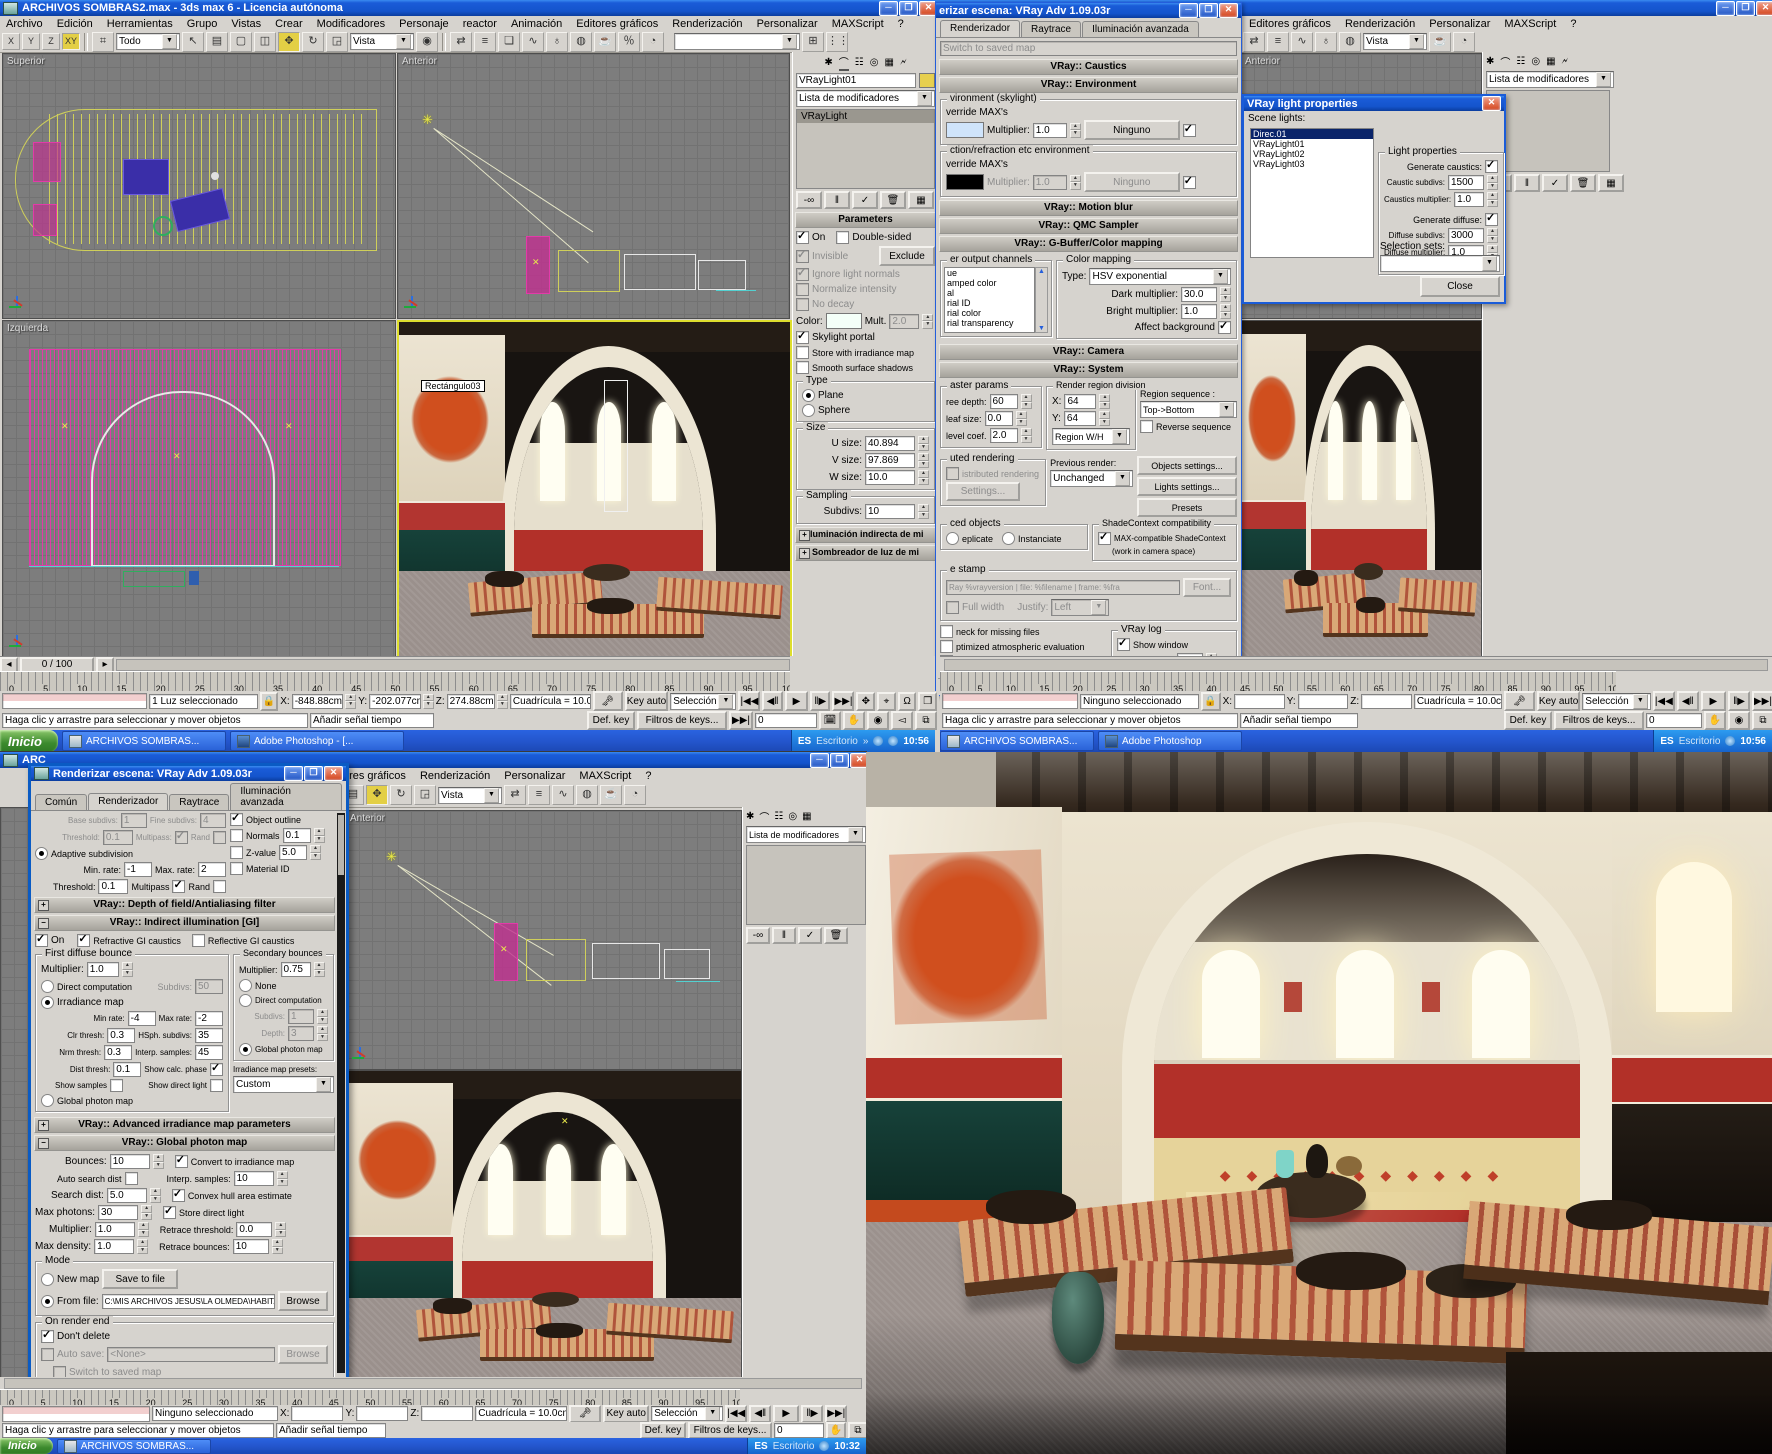 The width and height of the screenshot is (1772, 1454). Describe the element at coordinates (118, 1052) in the screenshot. I see `nrm-thresh-field: 0.3` at that location.